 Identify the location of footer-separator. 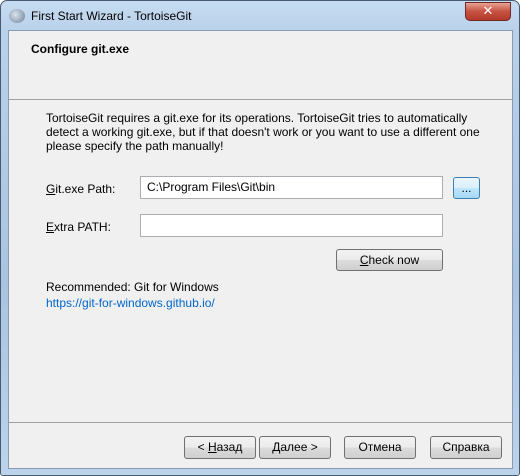
(260, 422).